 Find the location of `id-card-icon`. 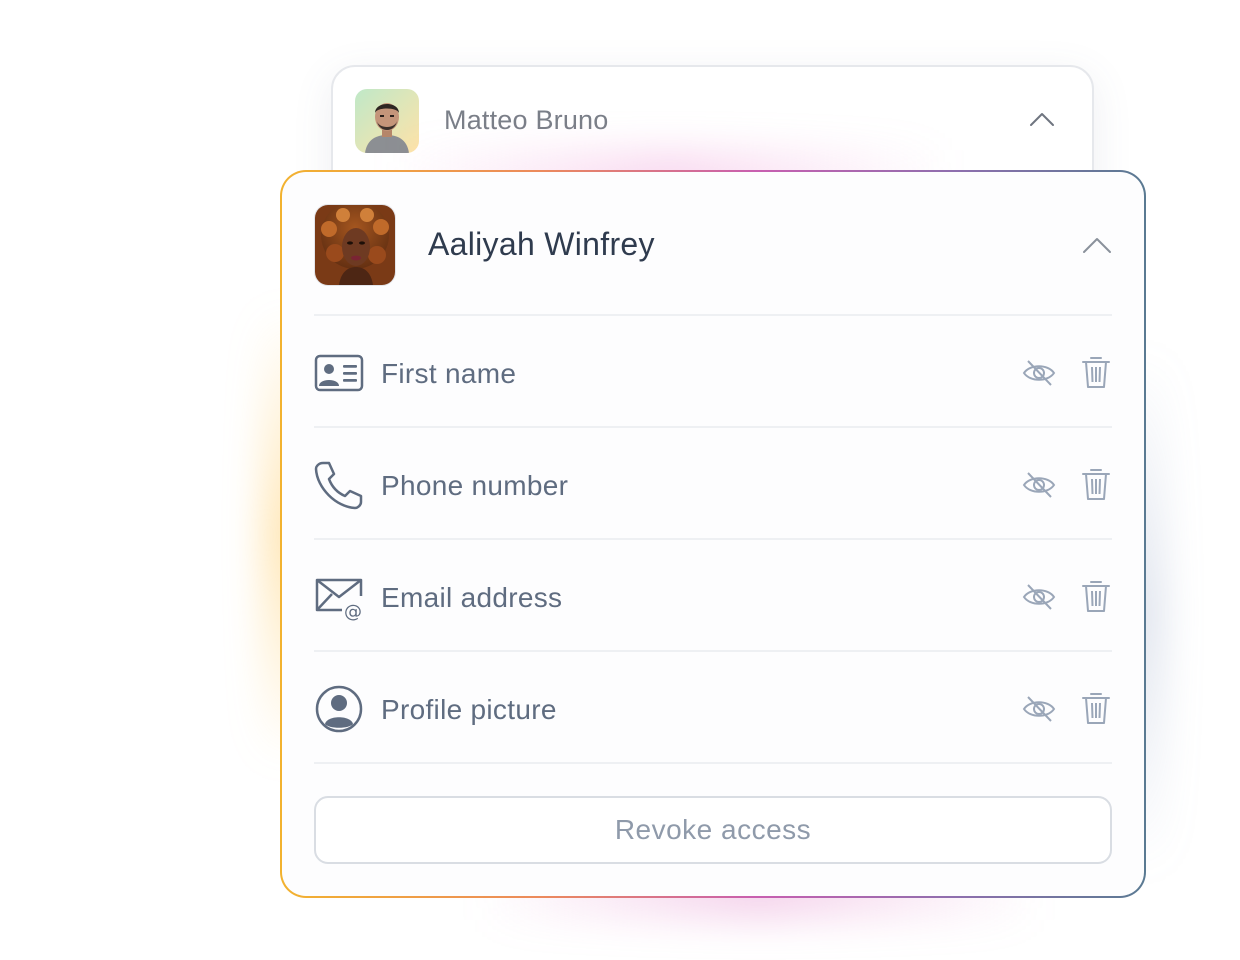

id-card-icon is located at coordinates (339, 373).